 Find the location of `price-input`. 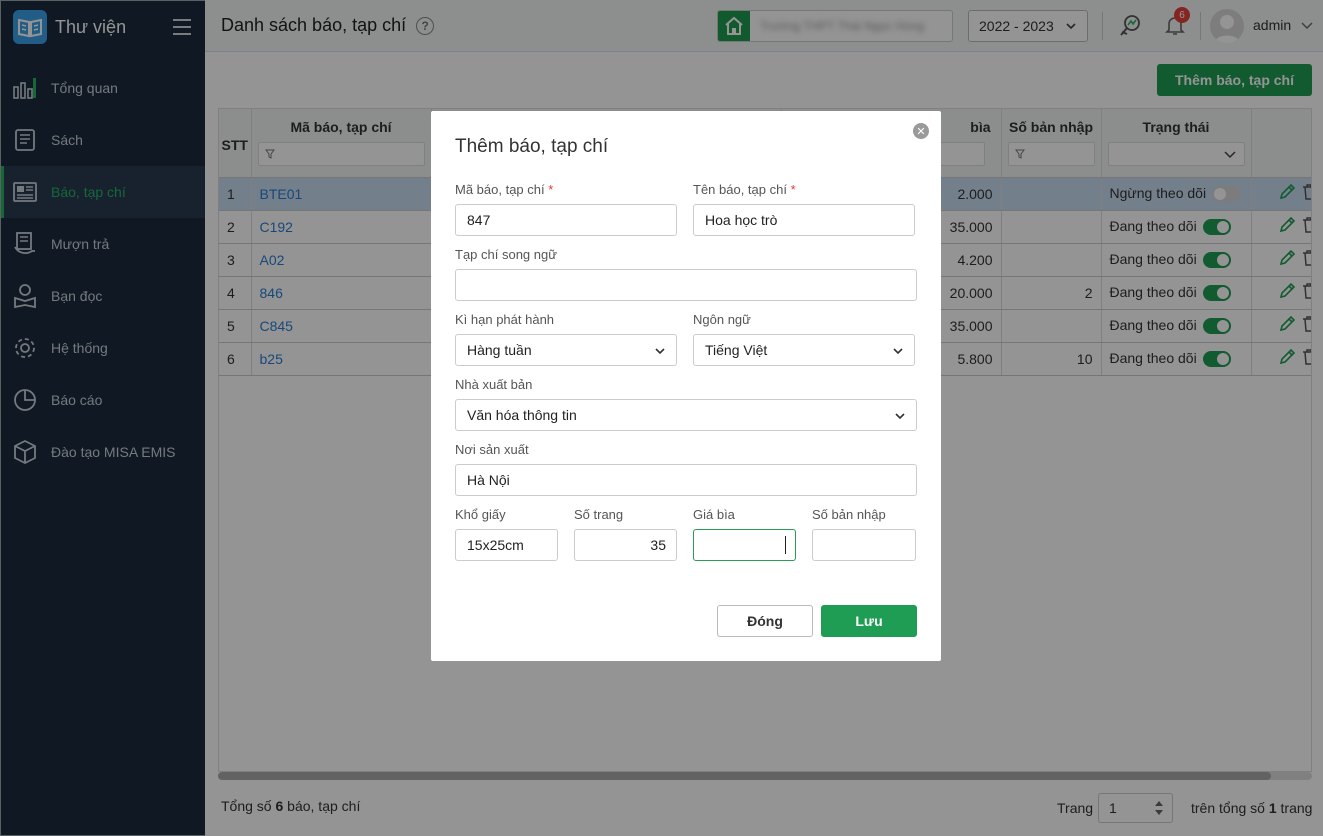

price-input is located at coordinates (744, 545).